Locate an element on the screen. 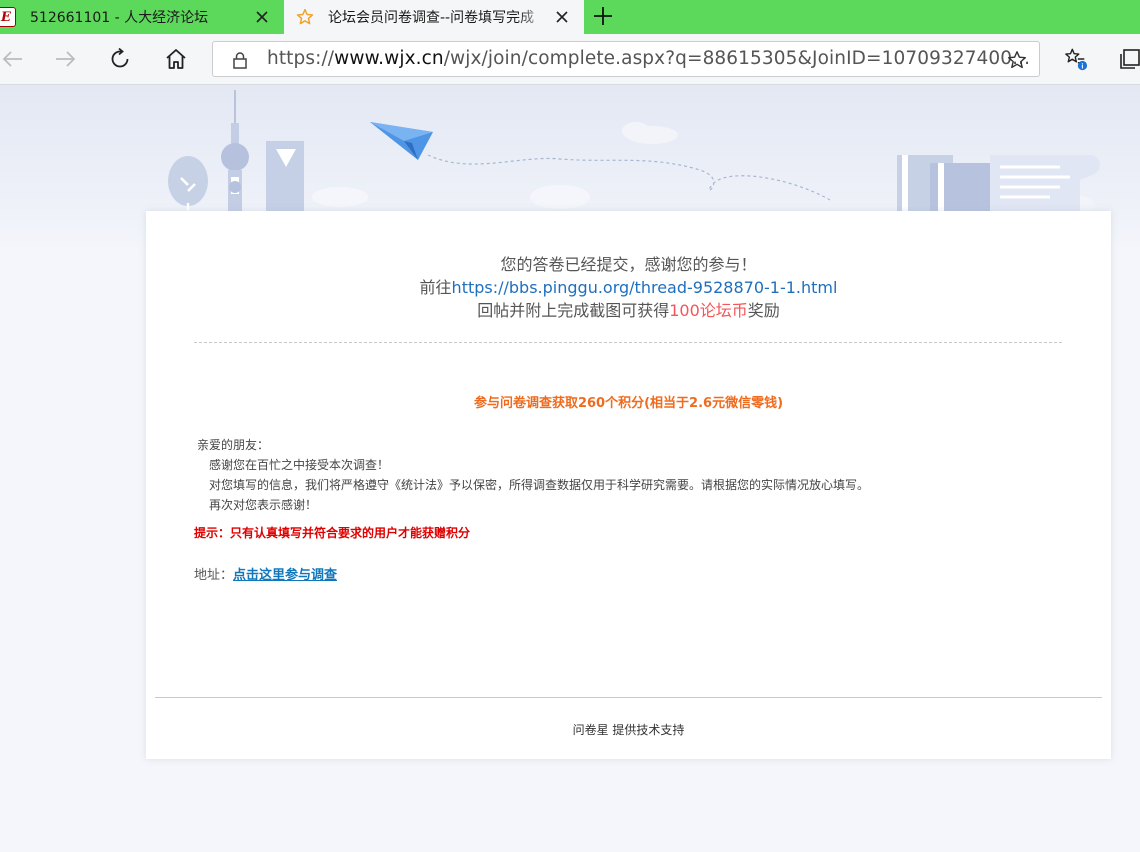  refresh-button is located at coordinates (120, 59).